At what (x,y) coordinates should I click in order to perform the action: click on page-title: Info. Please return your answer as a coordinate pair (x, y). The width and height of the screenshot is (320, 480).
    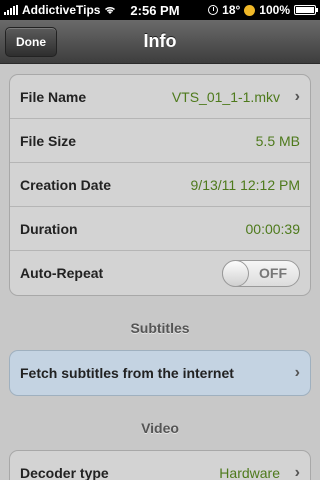
    Looking at the image, I should click on (160, 41).